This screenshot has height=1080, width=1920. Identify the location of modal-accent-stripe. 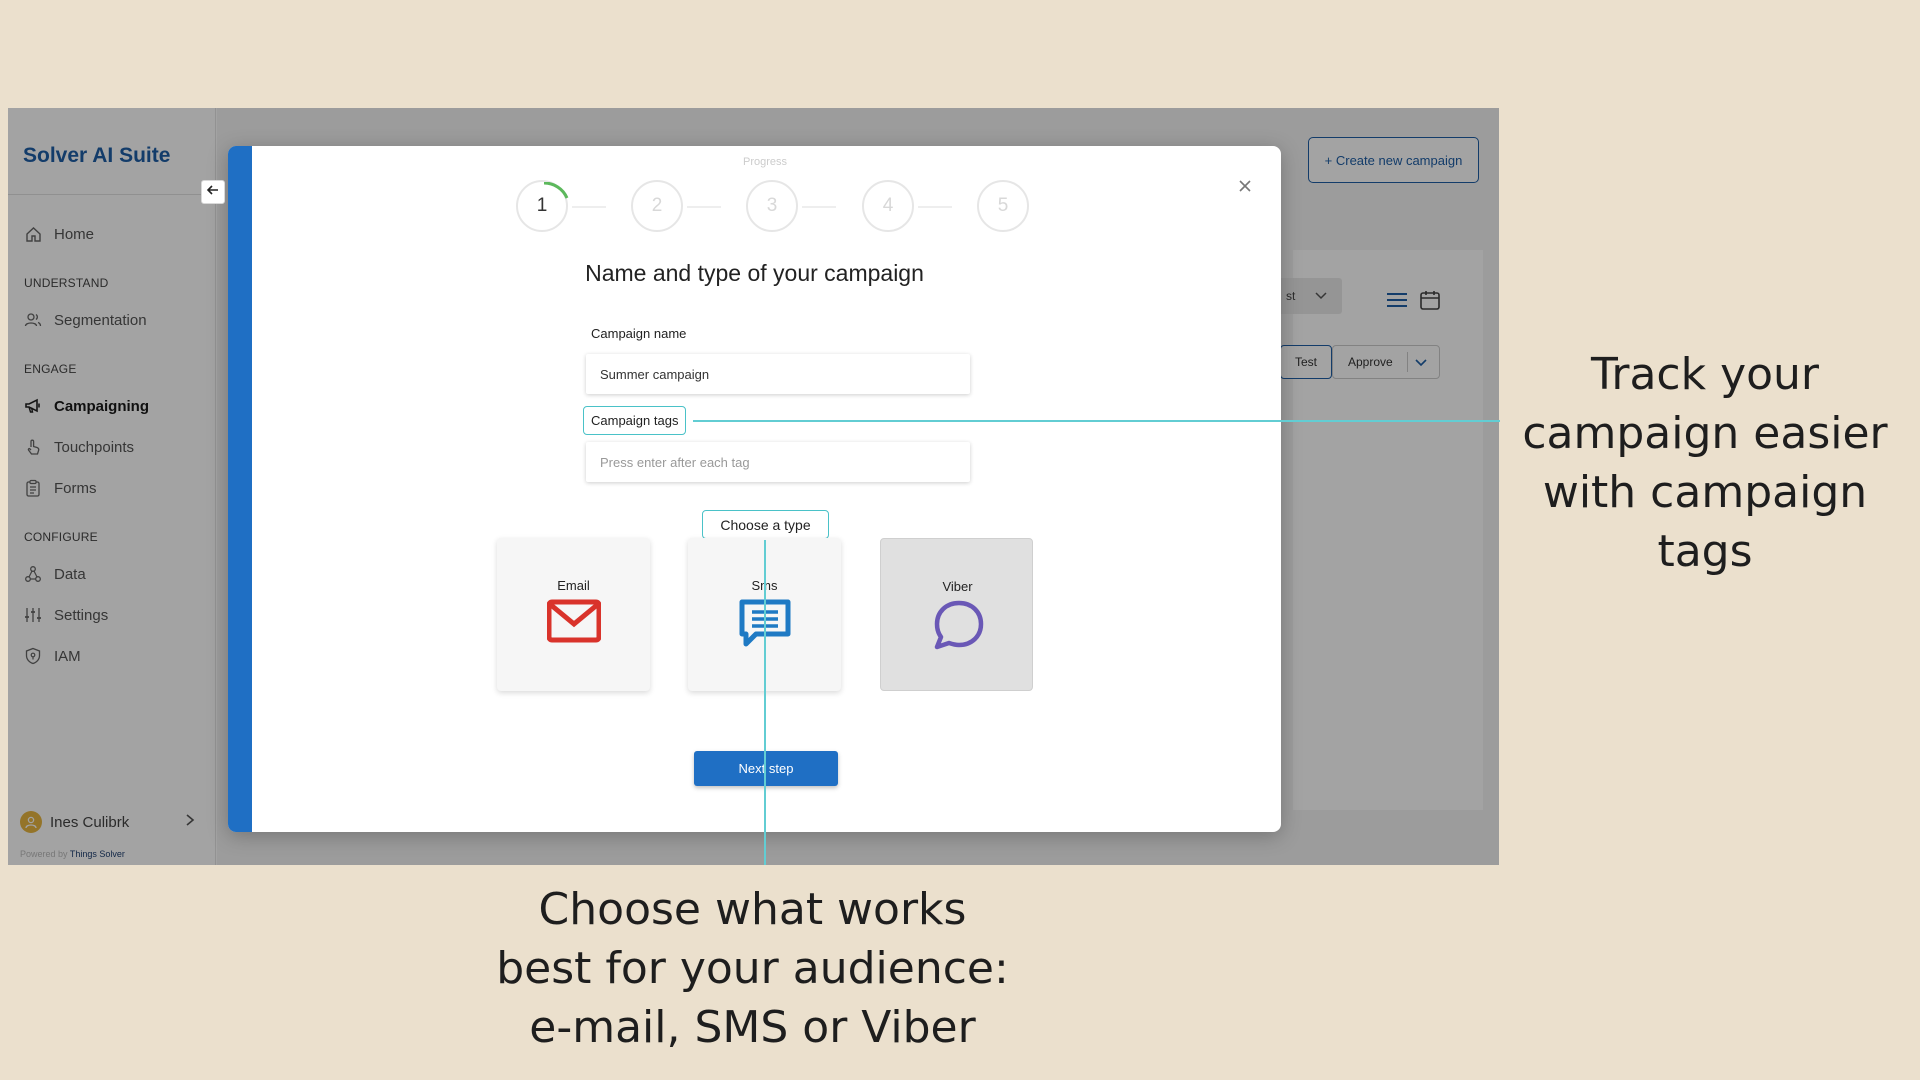
(240, 489).